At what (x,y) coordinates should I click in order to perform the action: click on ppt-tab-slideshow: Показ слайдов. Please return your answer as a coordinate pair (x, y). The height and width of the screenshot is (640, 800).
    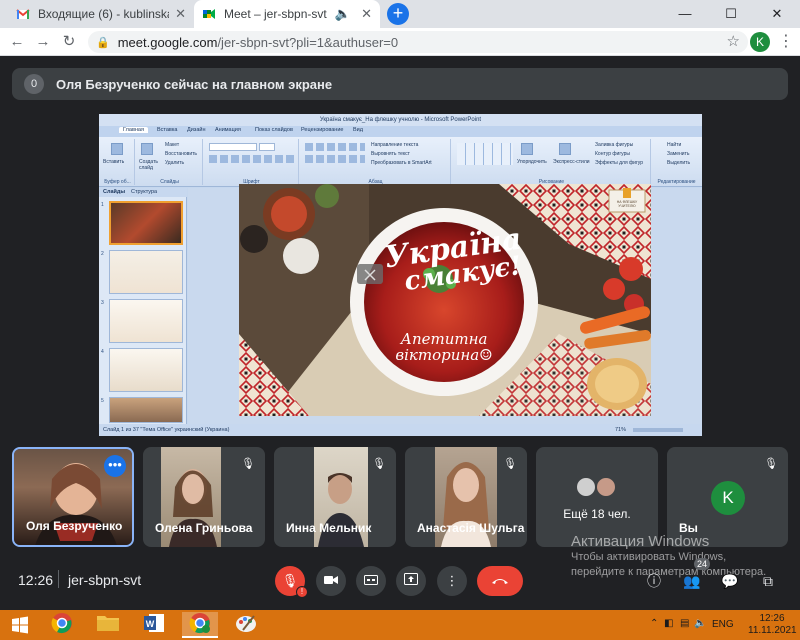
    Looking at the image, I should click on (274, 130).